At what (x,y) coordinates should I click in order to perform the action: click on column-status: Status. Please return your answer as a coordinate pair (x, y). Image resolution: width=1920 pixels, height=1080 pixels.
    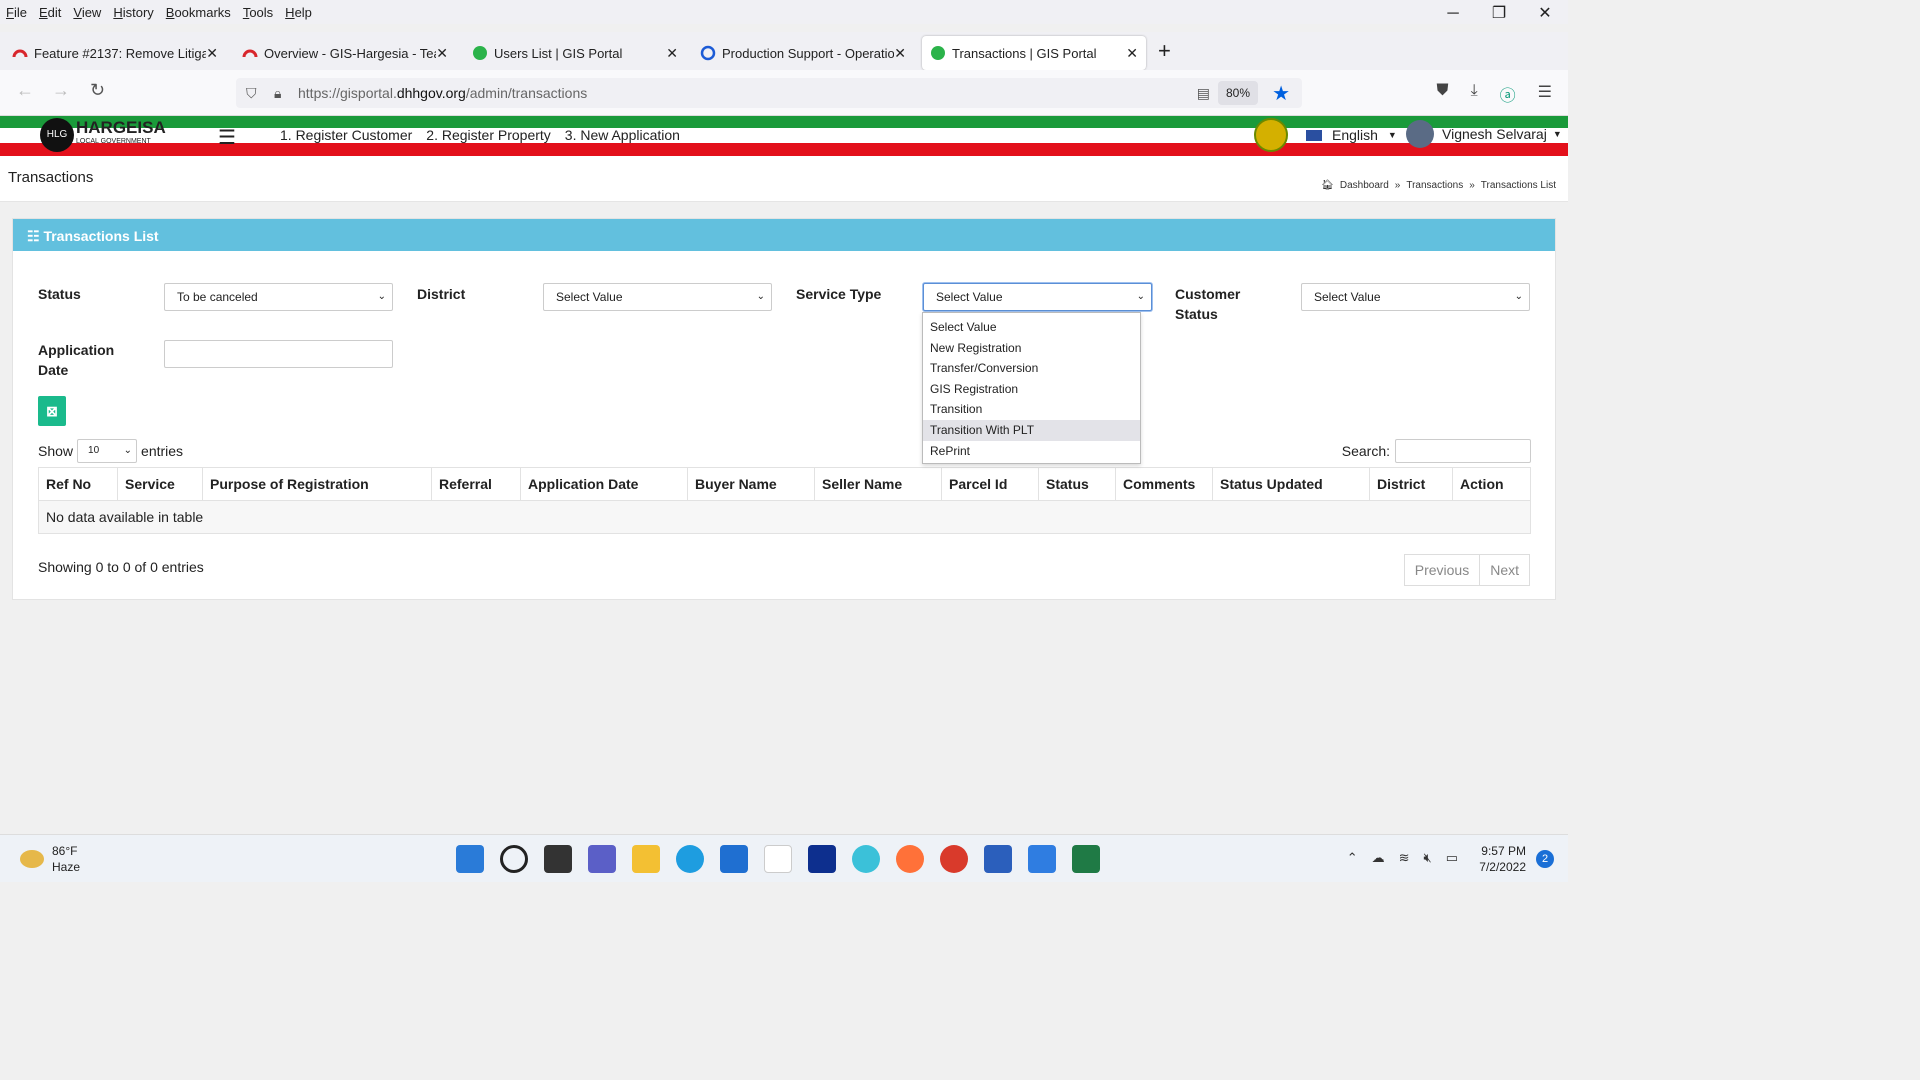
    Looking at the image, I should click on (1077, 484).